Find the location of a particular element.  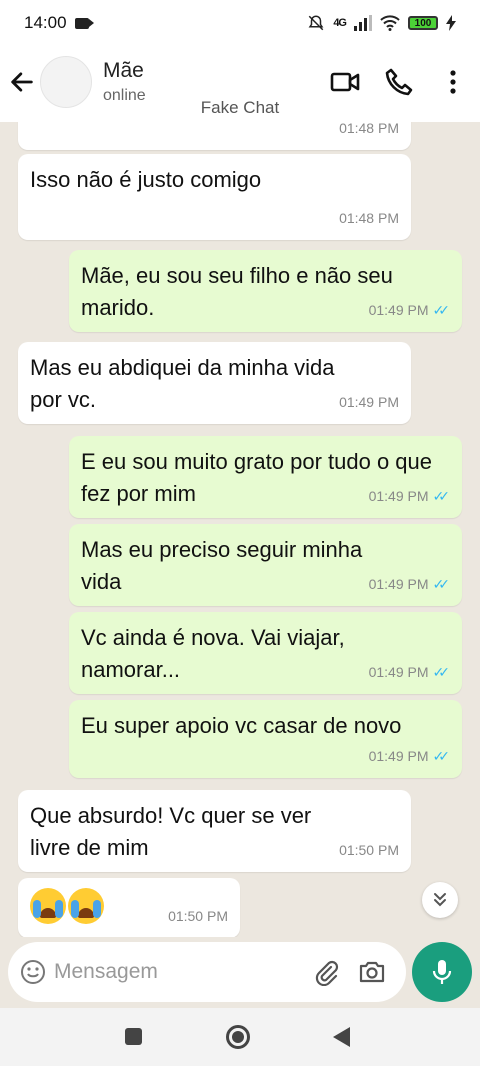

system-nav-bar is located at coordinates (240, 1037).